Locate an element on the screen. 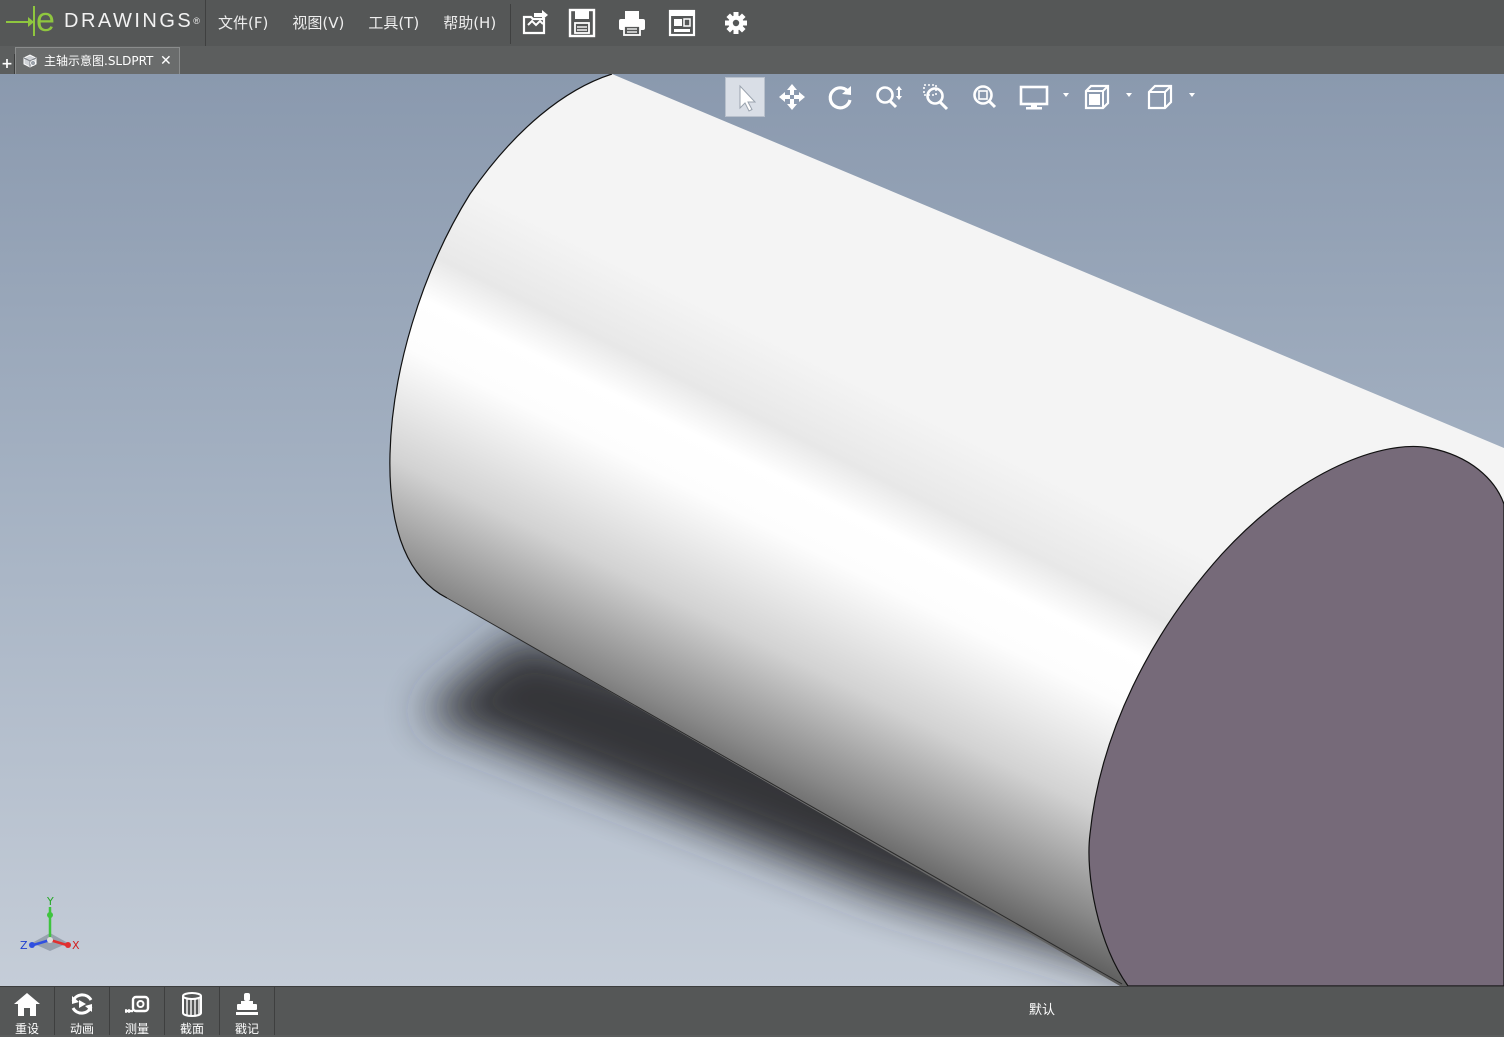 This screenshot has height=1037, width=1504. animate-icon is located at coordinates (82, 1004).